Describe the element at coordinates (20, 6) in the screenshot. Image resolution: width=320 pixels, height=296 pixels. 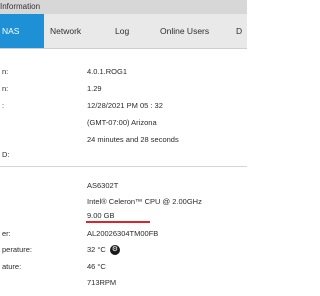
I see `window-title: Information` at that location.